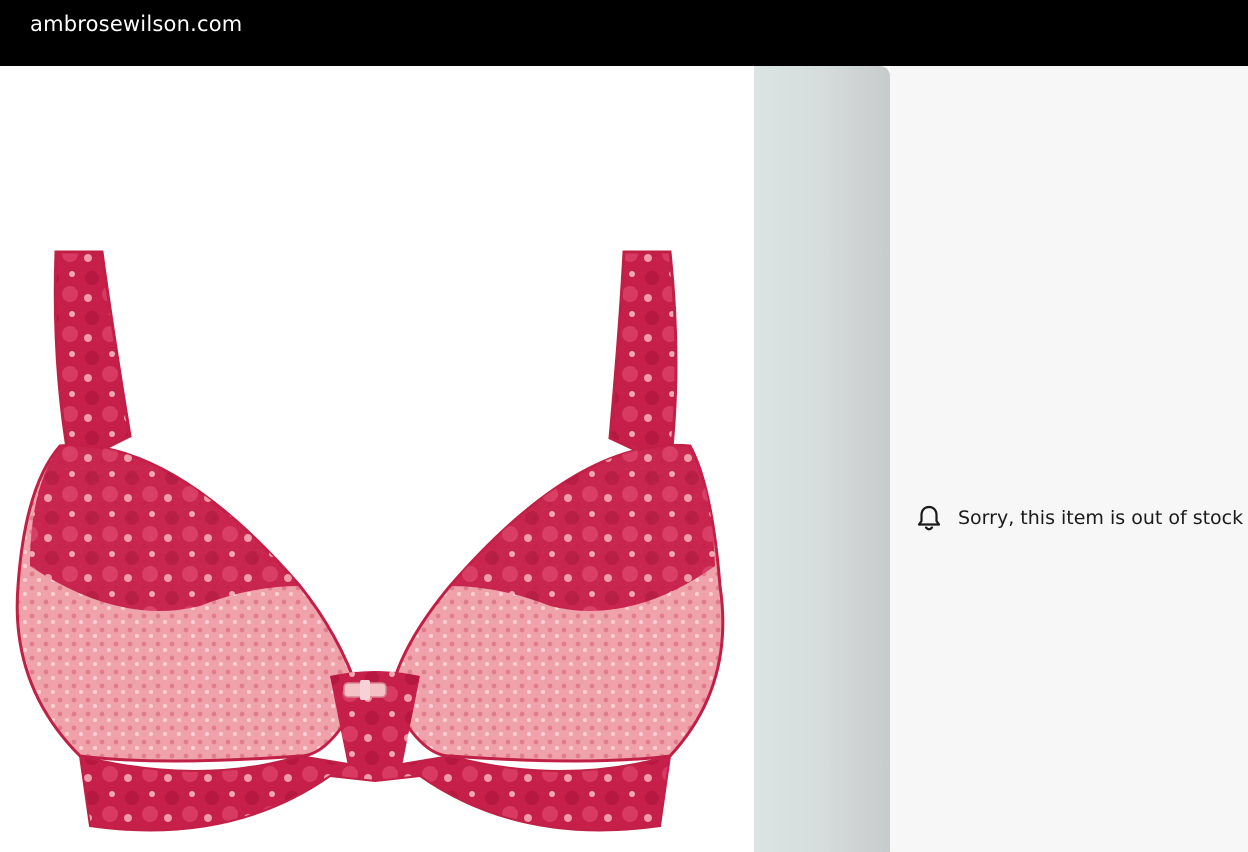 This screenshot has width=1248, height=852. Describe the element at coordinates (1101, 518) in the screenshot. I see `stock-message: Sorry, this item is out of stock` at that location.